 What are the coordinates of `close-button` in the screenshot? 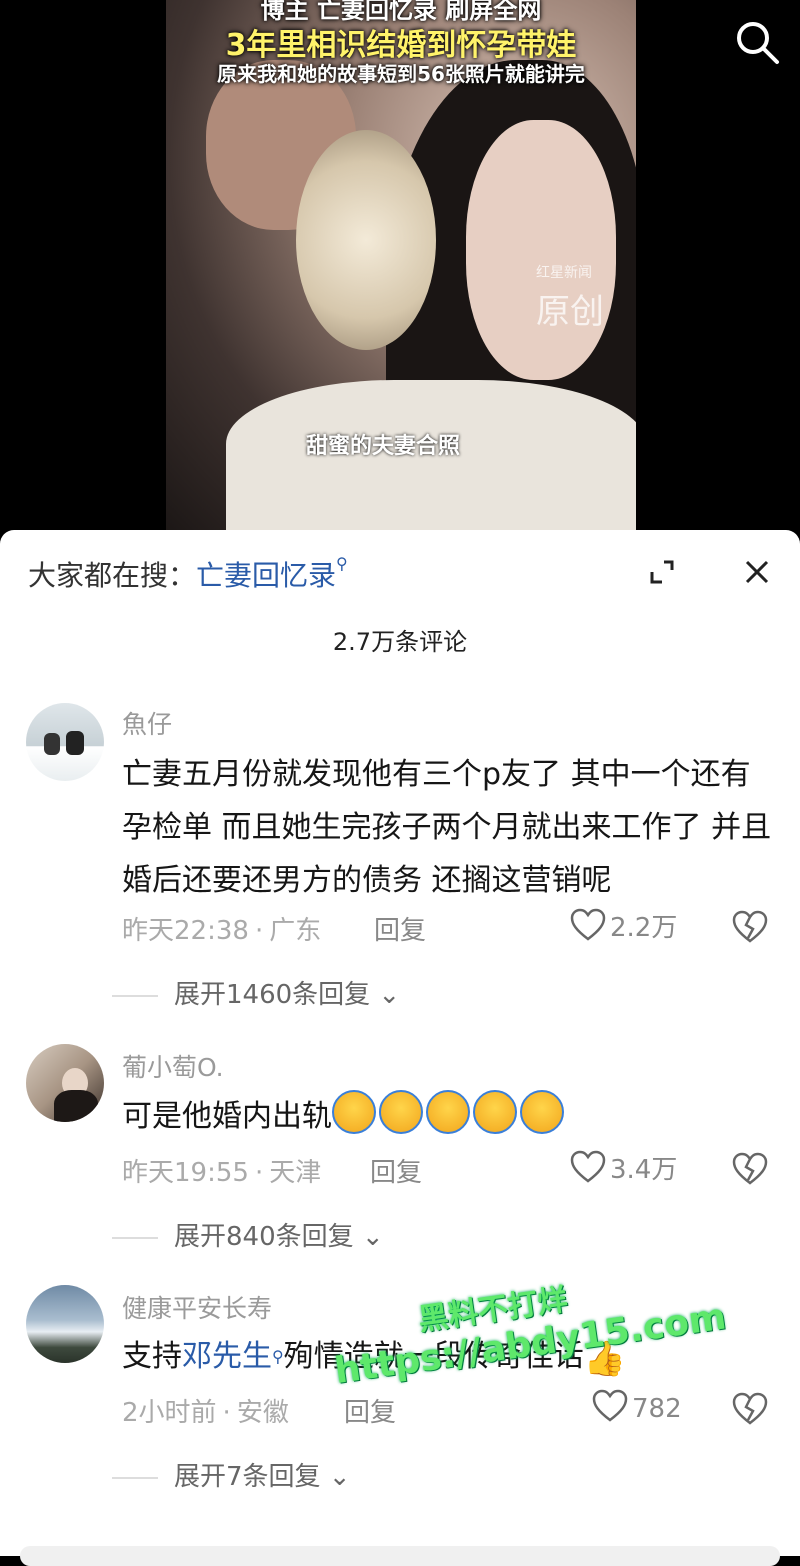 It's located at (757, 572).